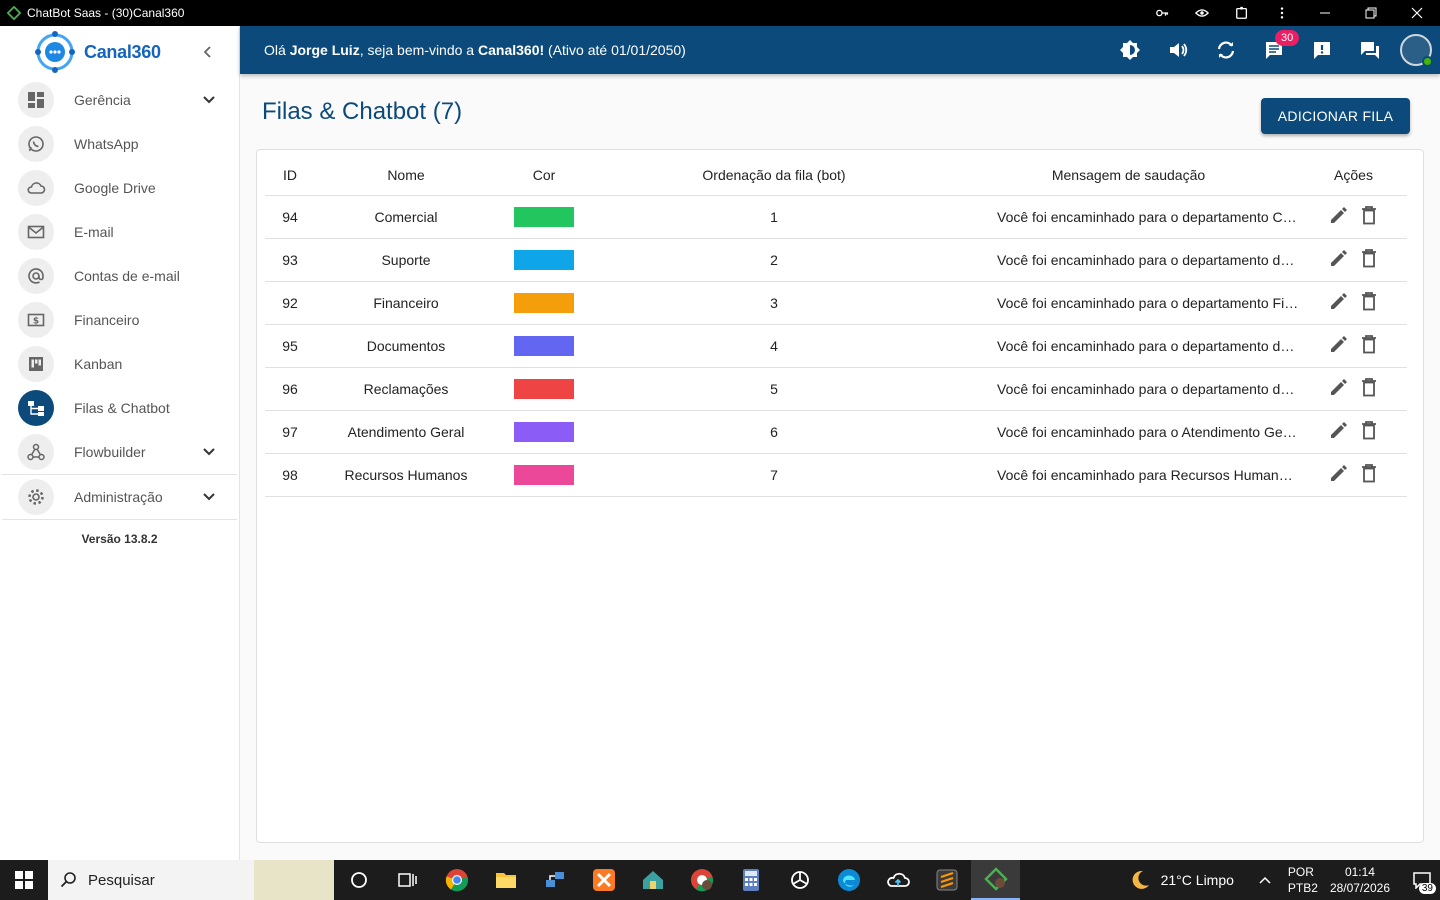 This screenshot has width=1440, height=900. I want to click on messages-button: 30, so click(1275, 50).